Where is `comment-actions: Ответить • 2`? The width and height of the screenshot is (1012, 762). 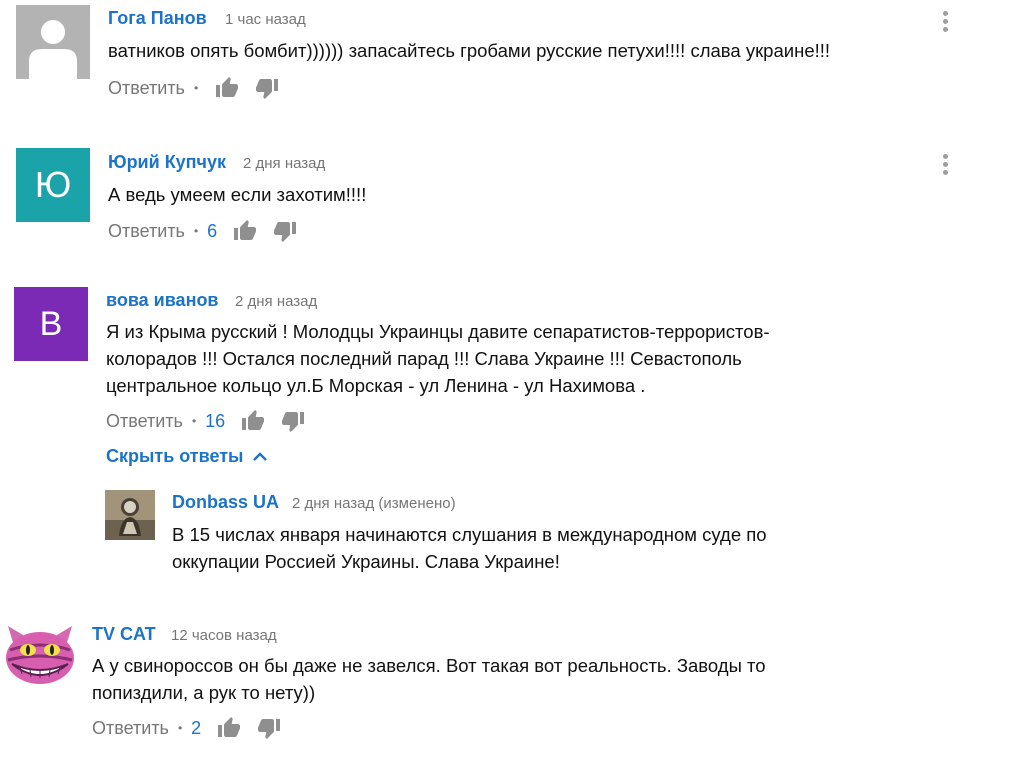 comment-actions: Ответить • 2 is located at coordinates (194, 728).